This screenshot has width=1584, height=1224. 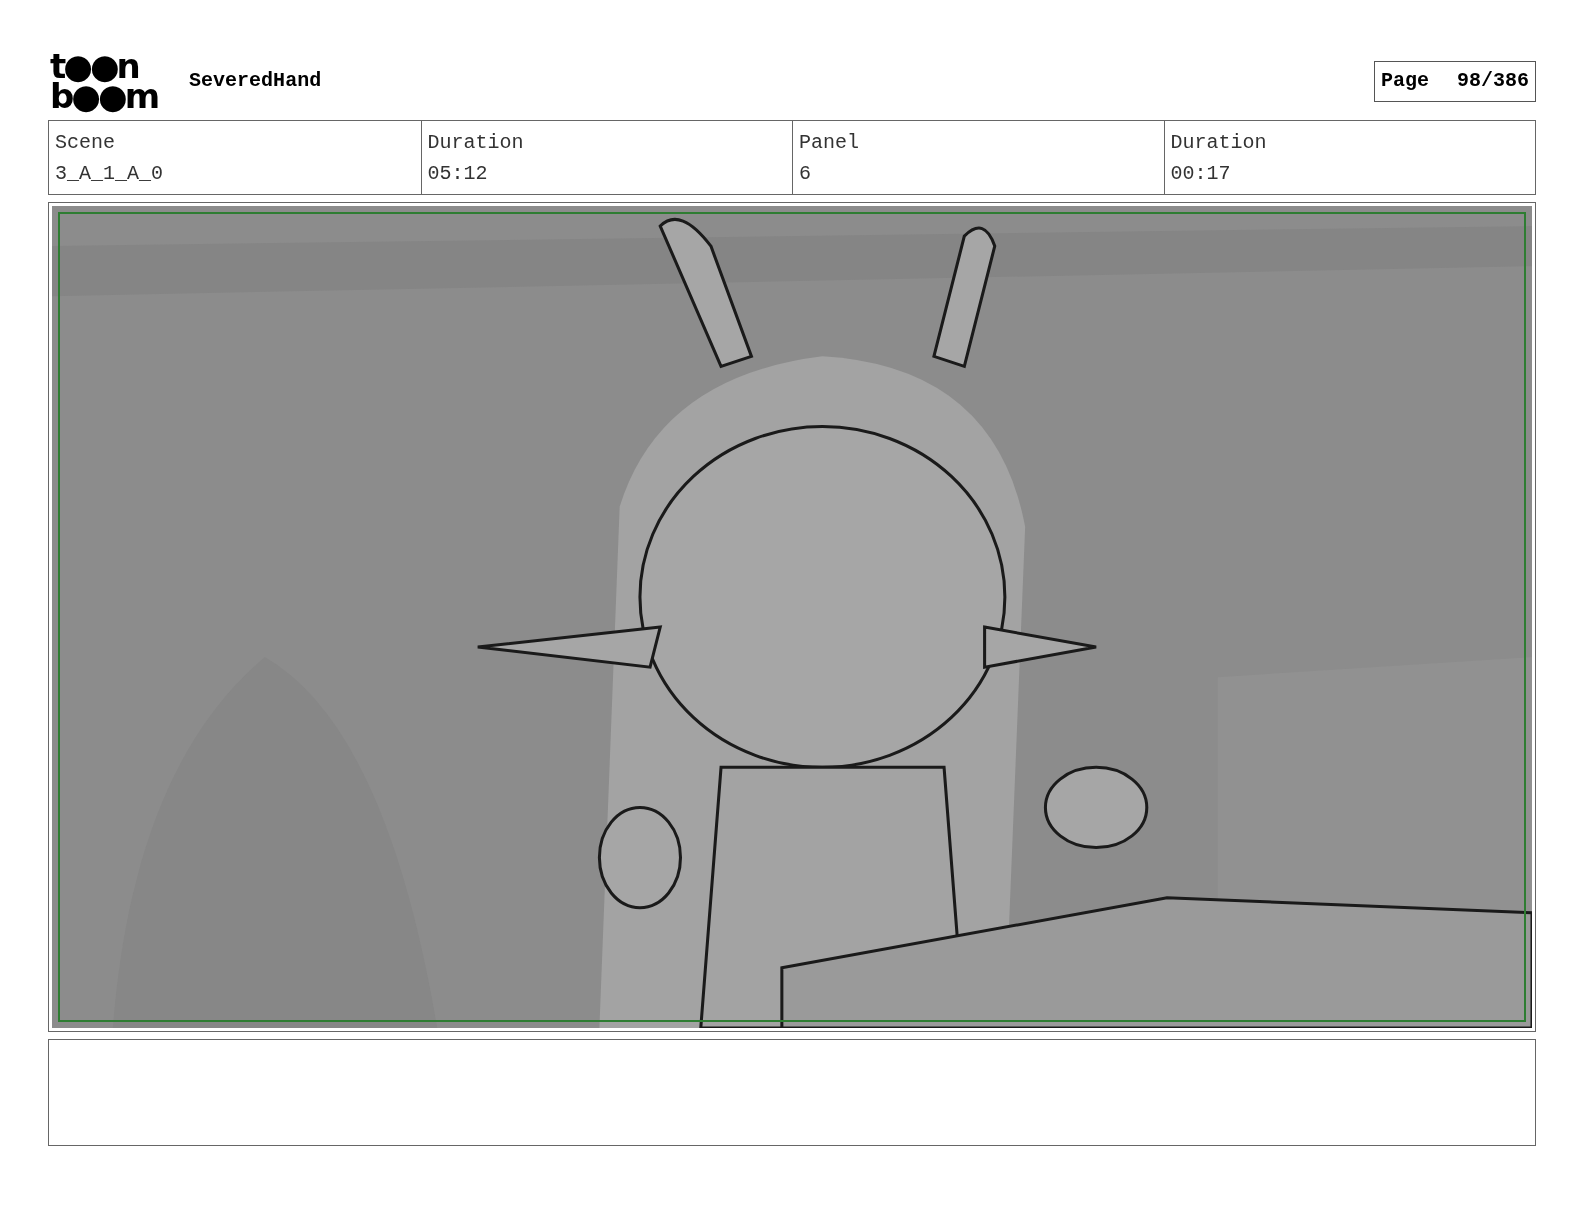 I want to click on field-value: 00:17, so click(x=1201, y=174).